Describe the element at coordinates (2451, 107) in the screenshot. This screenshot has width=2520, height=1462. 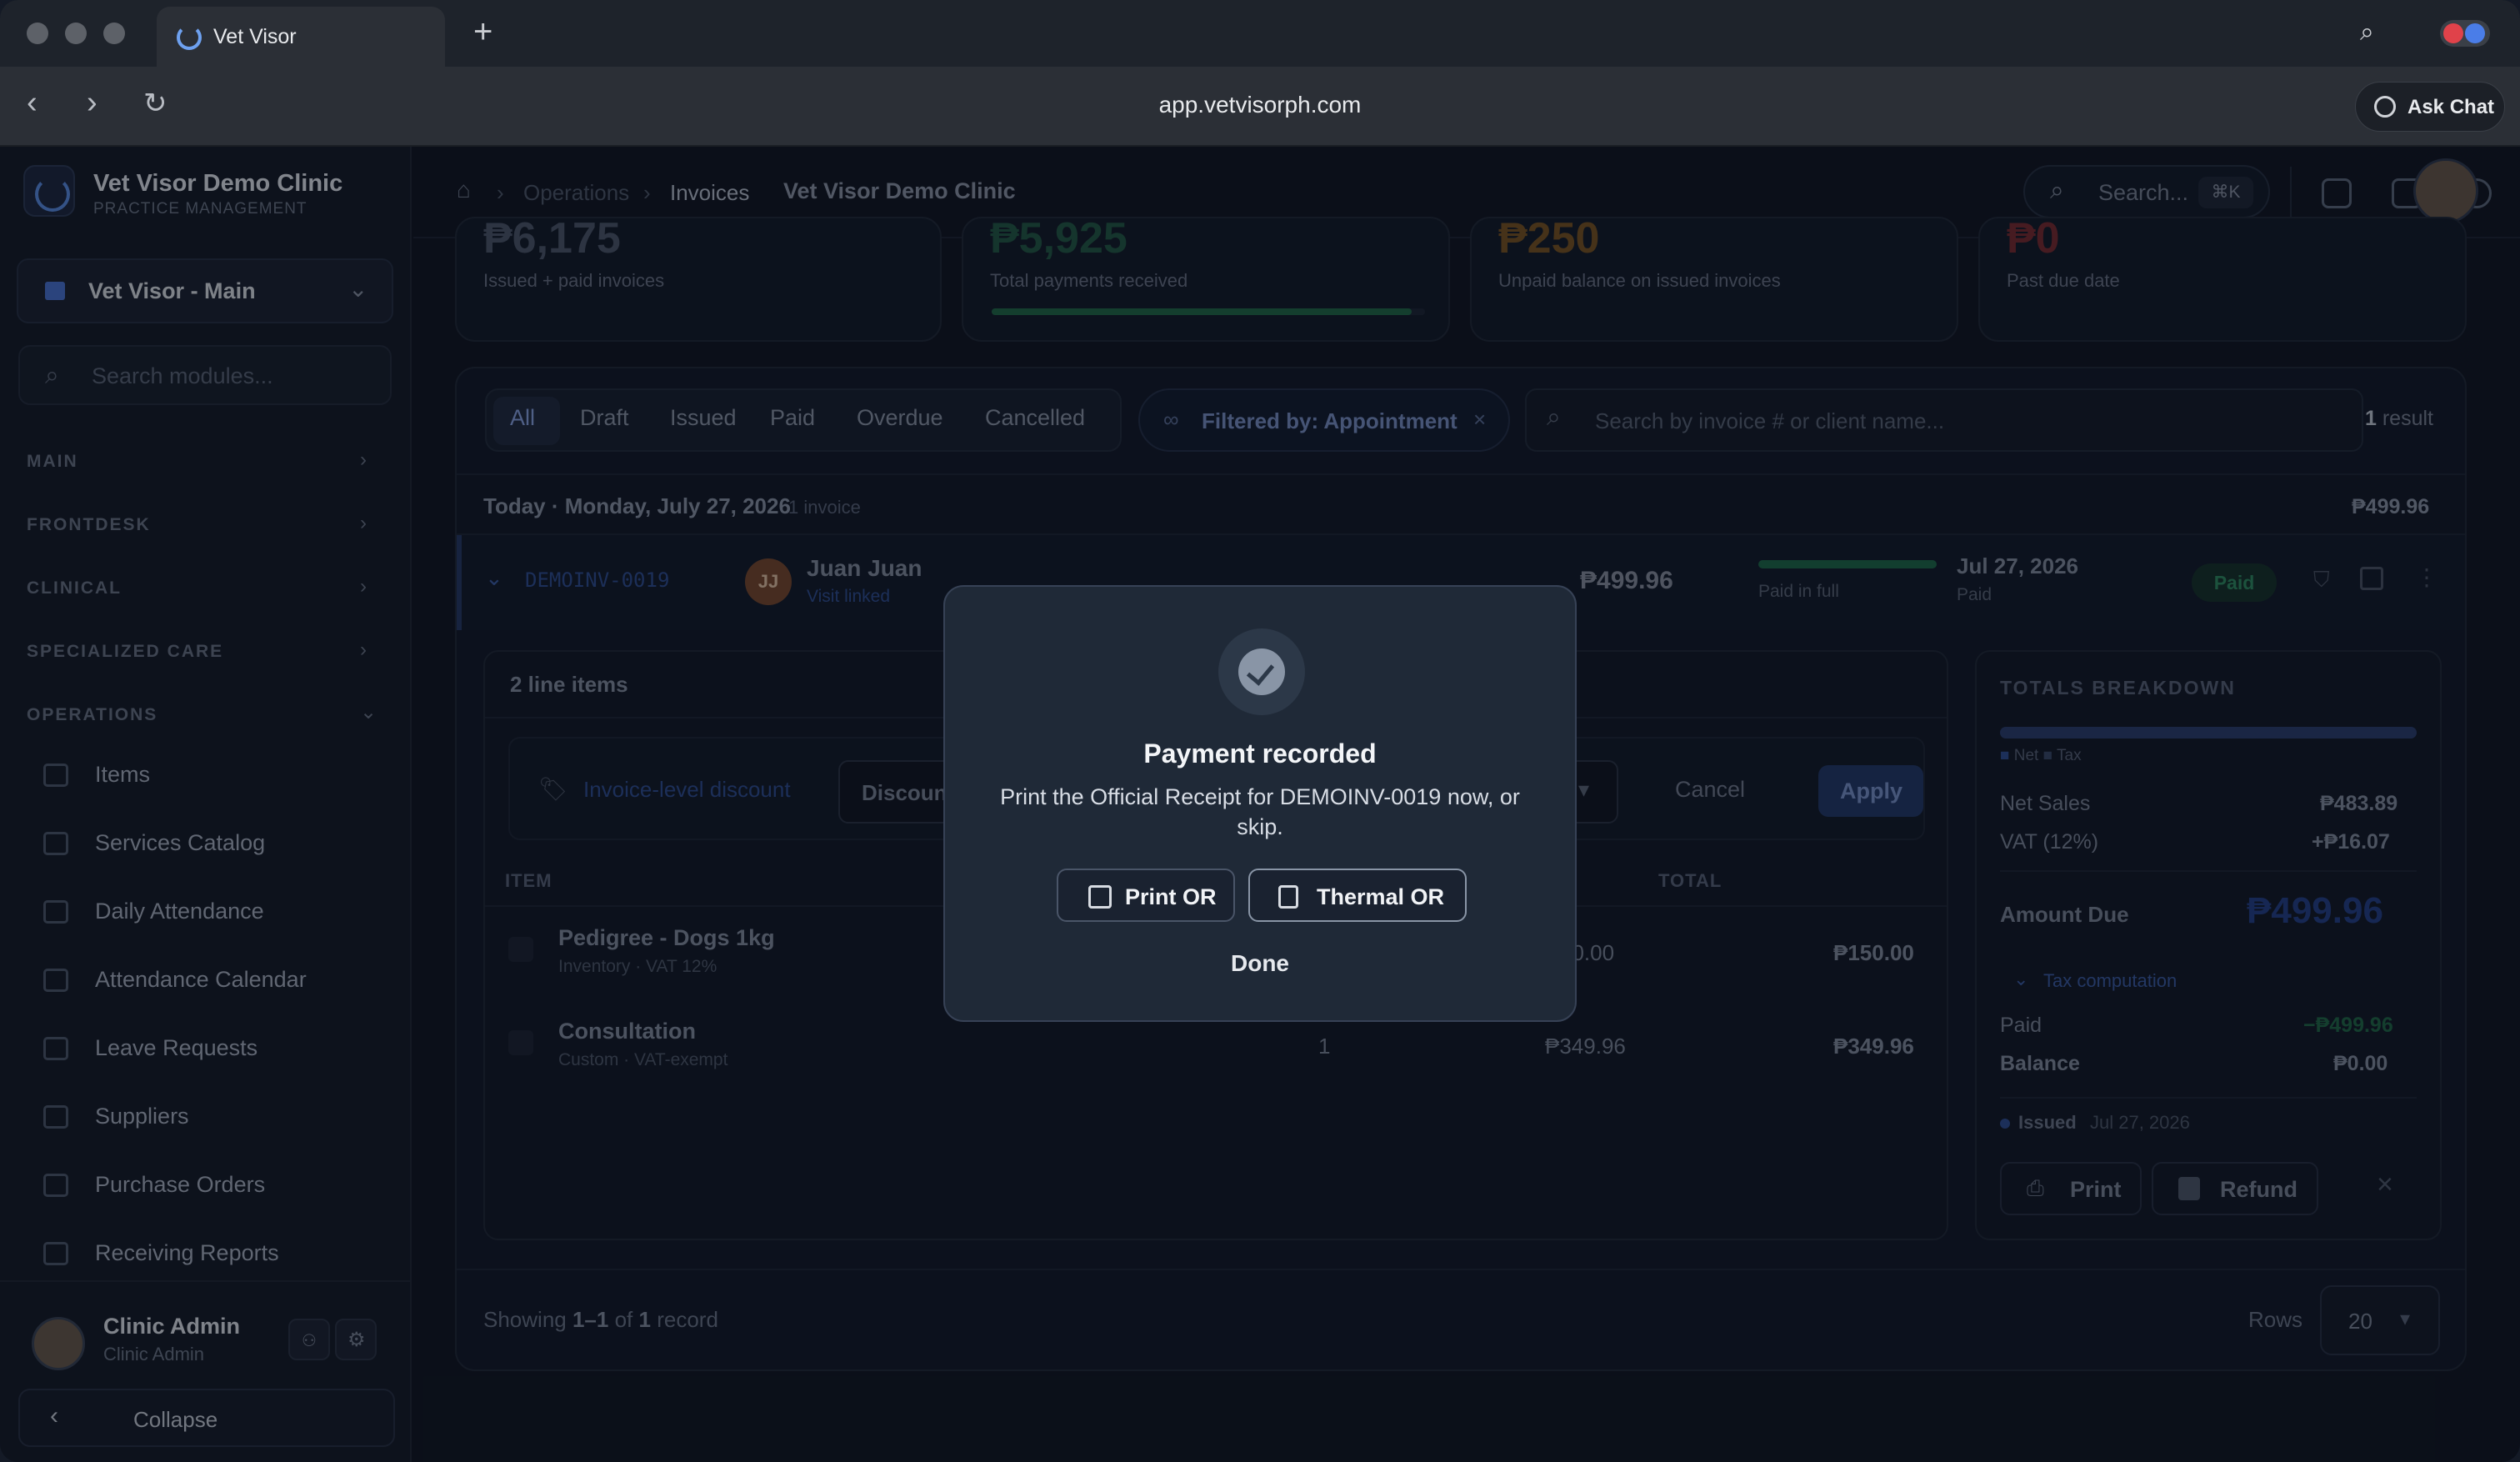
I see `ask-chat-label: Ask Chat` at that location.